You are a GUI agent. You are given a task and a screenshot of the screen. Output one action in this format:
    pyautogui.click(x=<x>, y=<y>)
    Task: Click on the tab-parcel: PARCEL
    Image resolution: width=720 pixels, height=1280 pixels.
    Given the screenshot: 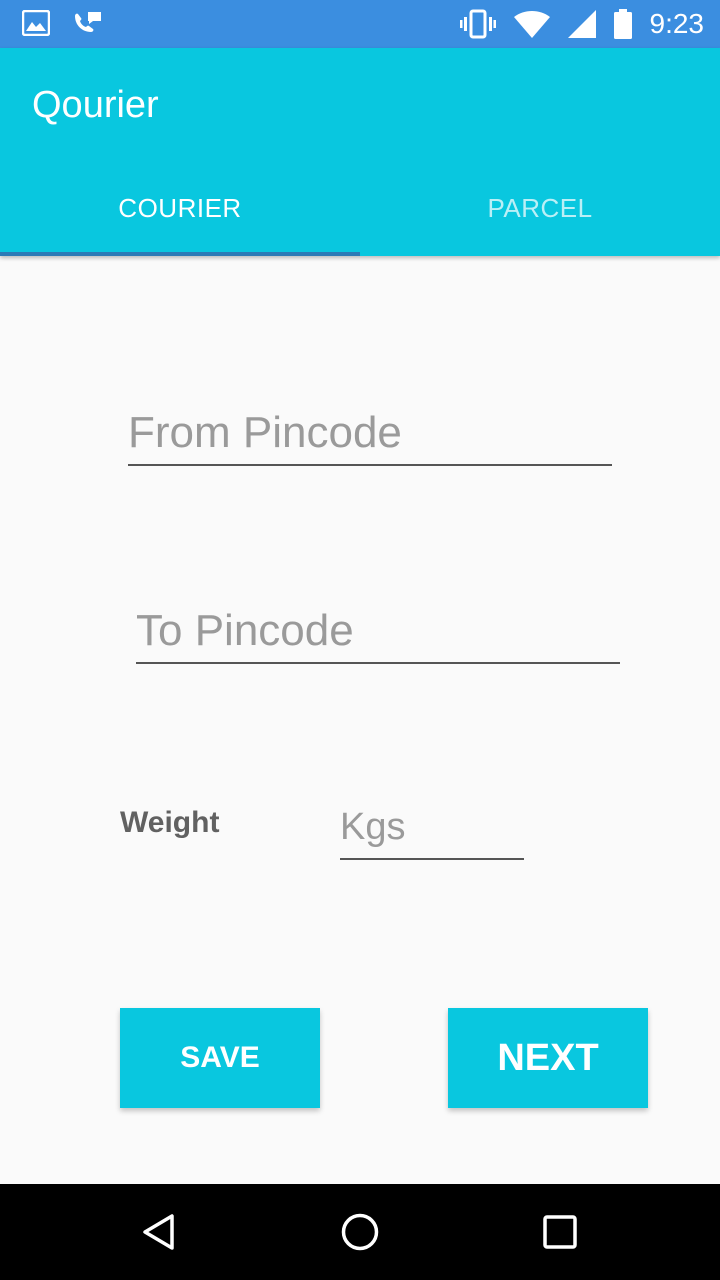 What is the action you would take?
    pyautogui.click(x=540, y=208)
    